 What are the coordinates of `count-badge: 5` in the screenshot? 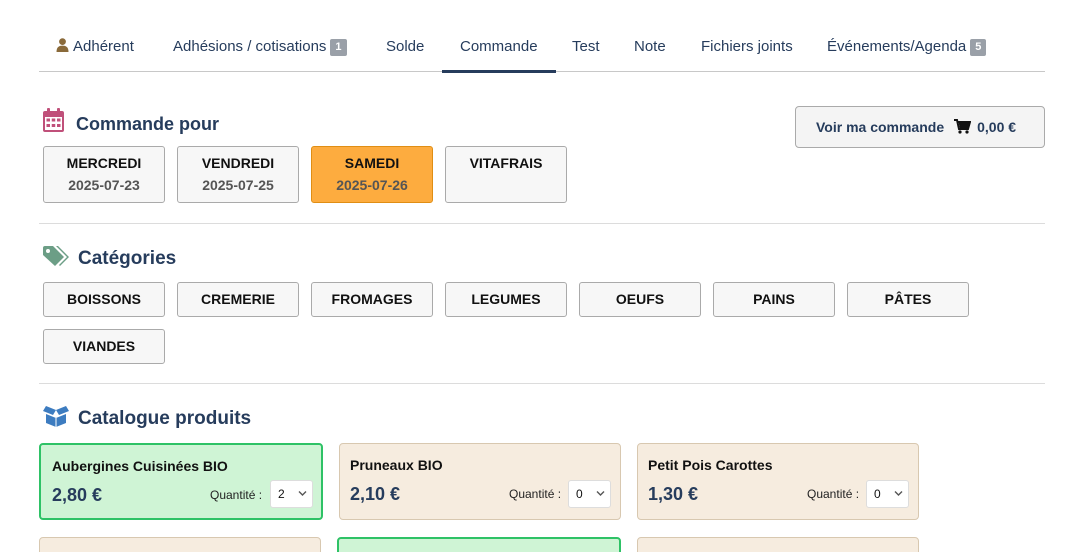 It's located at (978, 47).